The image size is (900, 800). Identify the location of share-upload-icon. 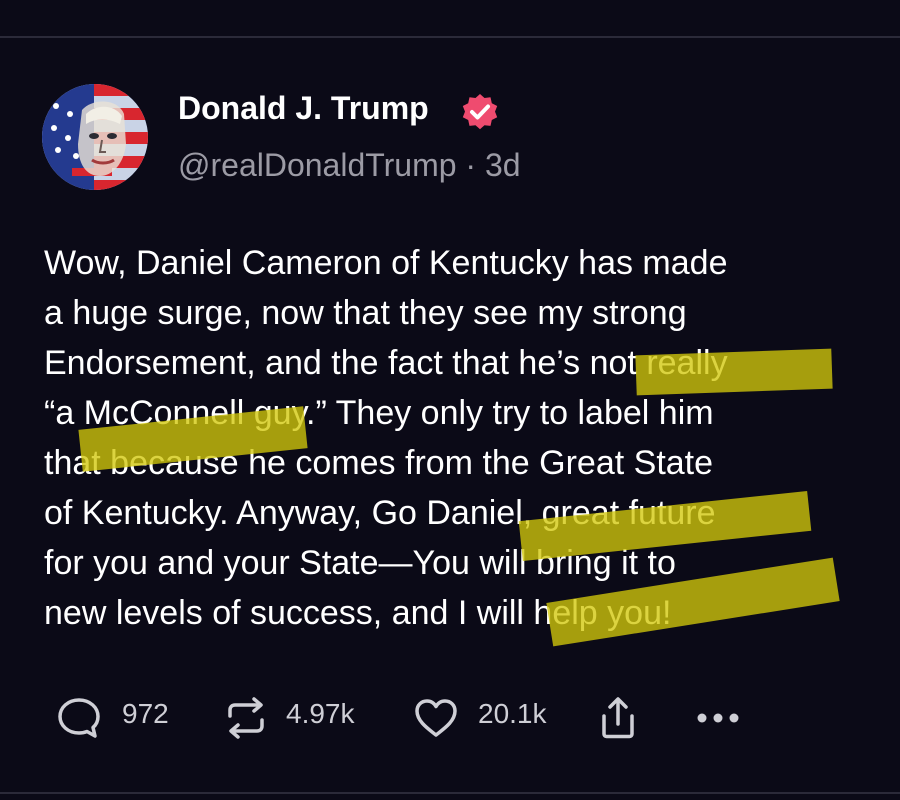
(618, 718).